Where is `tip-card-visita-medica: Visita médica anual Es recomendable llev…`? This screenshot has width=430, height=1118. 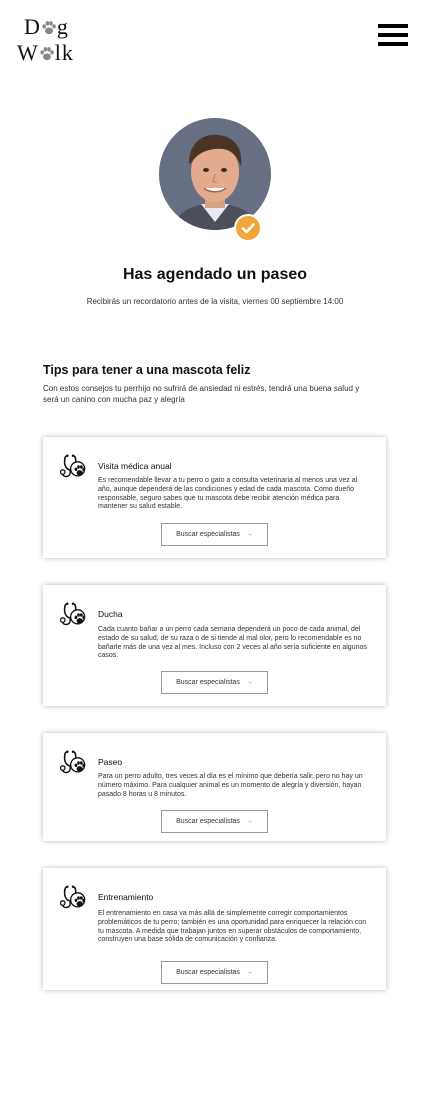
tip-card-visita-medica: Visita médica anual Es recomendable llev… is located at coordinates (214, 497).